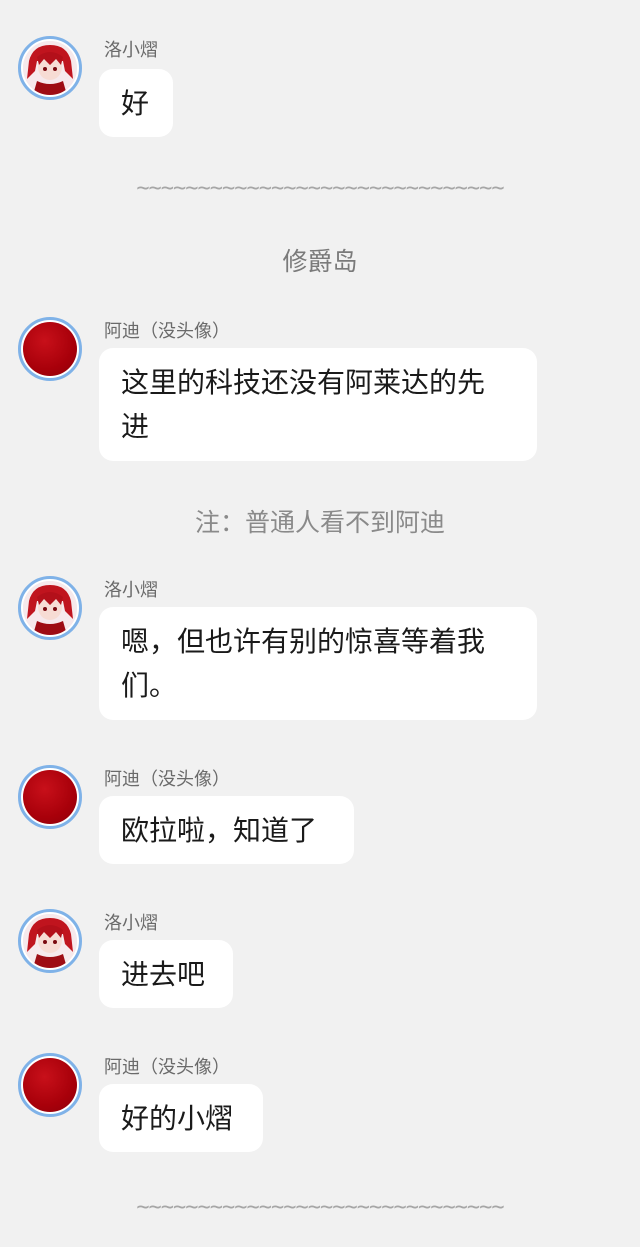 This screenshot has width=640, height=1247. What do you see at coordinates (320, 261) in the screenshot?
I see `scene-title: 修爵岛` at bounding box center [320, 261].